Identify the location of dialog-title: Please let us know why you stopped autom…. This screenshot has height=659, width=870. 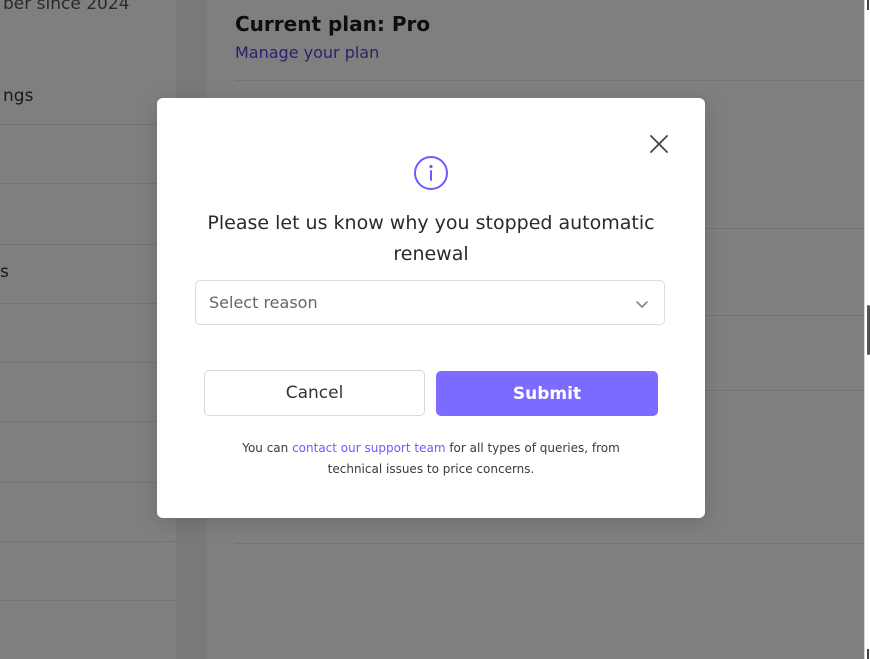
(431, 238).